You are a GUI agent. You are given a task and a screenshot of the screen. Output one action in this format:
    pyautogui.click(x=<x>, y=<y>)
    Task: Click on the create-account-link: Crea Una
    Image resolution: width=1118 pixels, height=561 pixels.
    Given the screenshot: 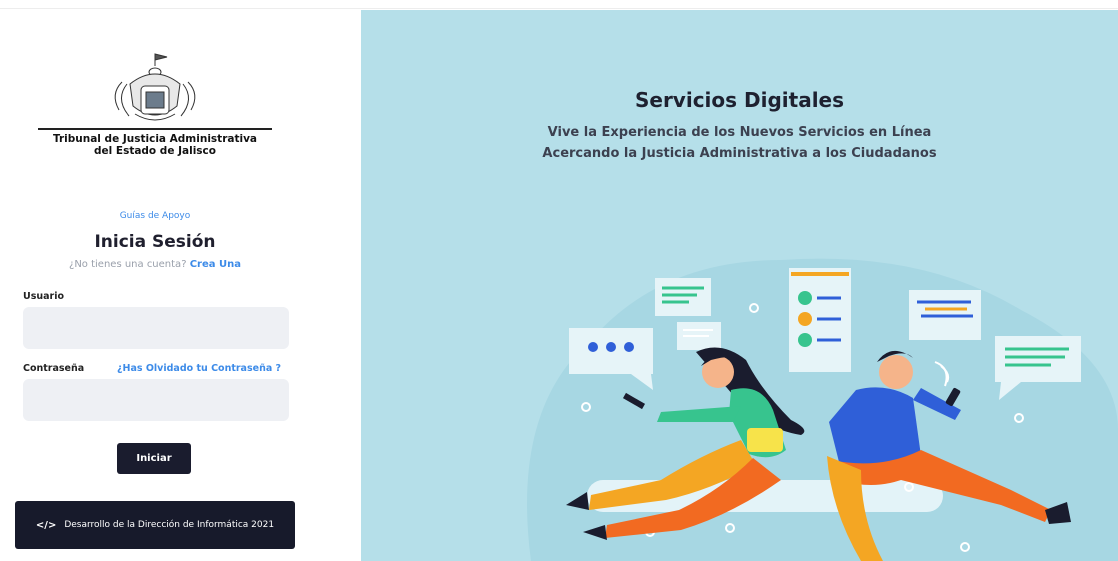 What is the action you would take?
    pyautogui.click(x=215, y=264)
    